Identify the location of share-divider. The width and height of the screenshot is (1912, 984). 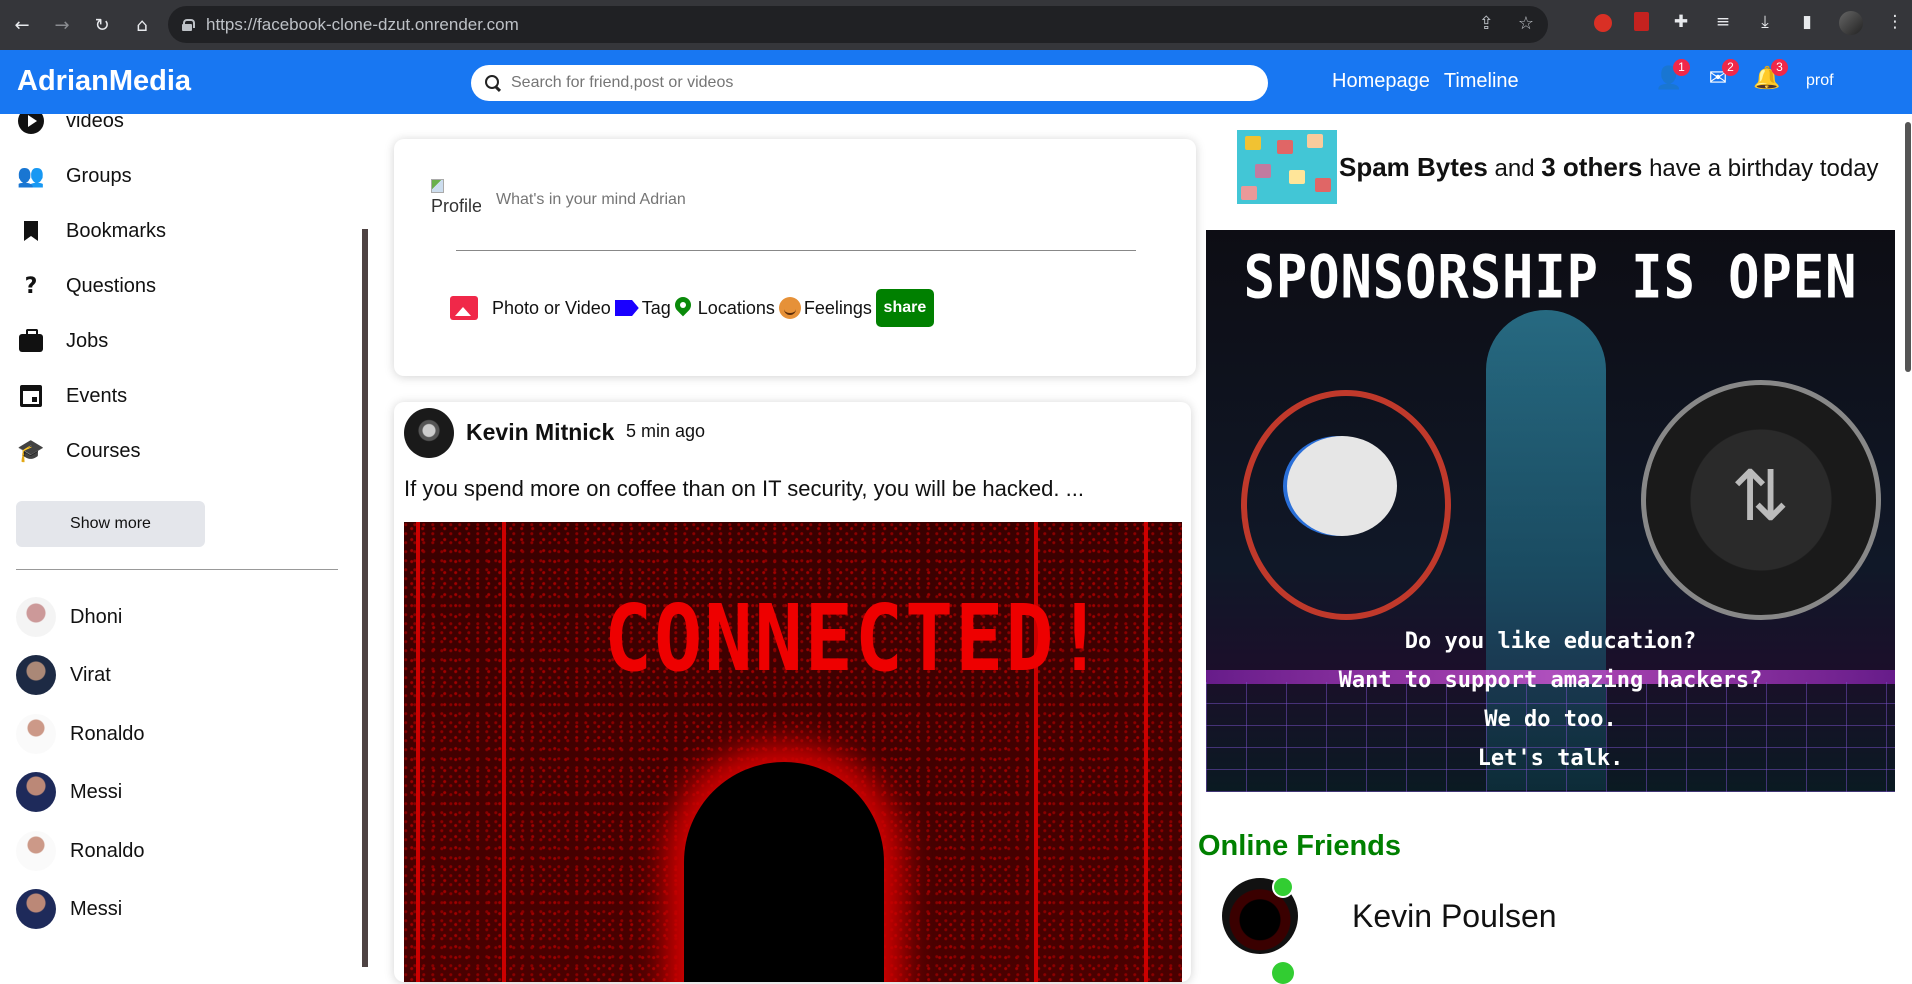
(796, 250).